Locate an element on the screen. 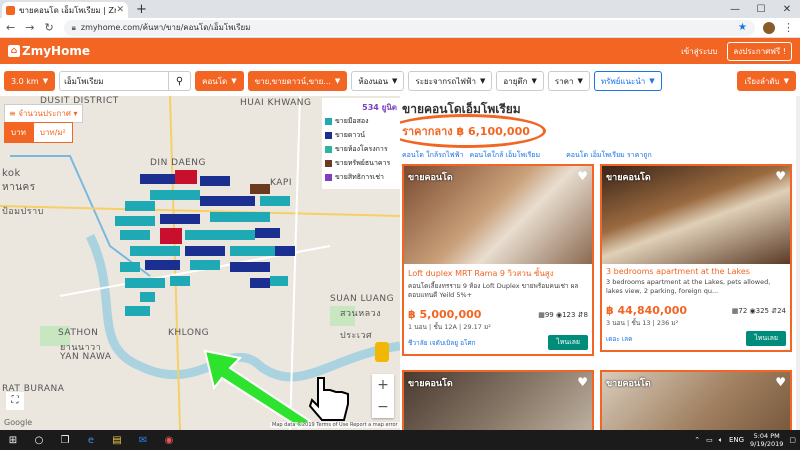 The image size is (800, 450). search-button: ⚲ is located at coordinates (180, 81).